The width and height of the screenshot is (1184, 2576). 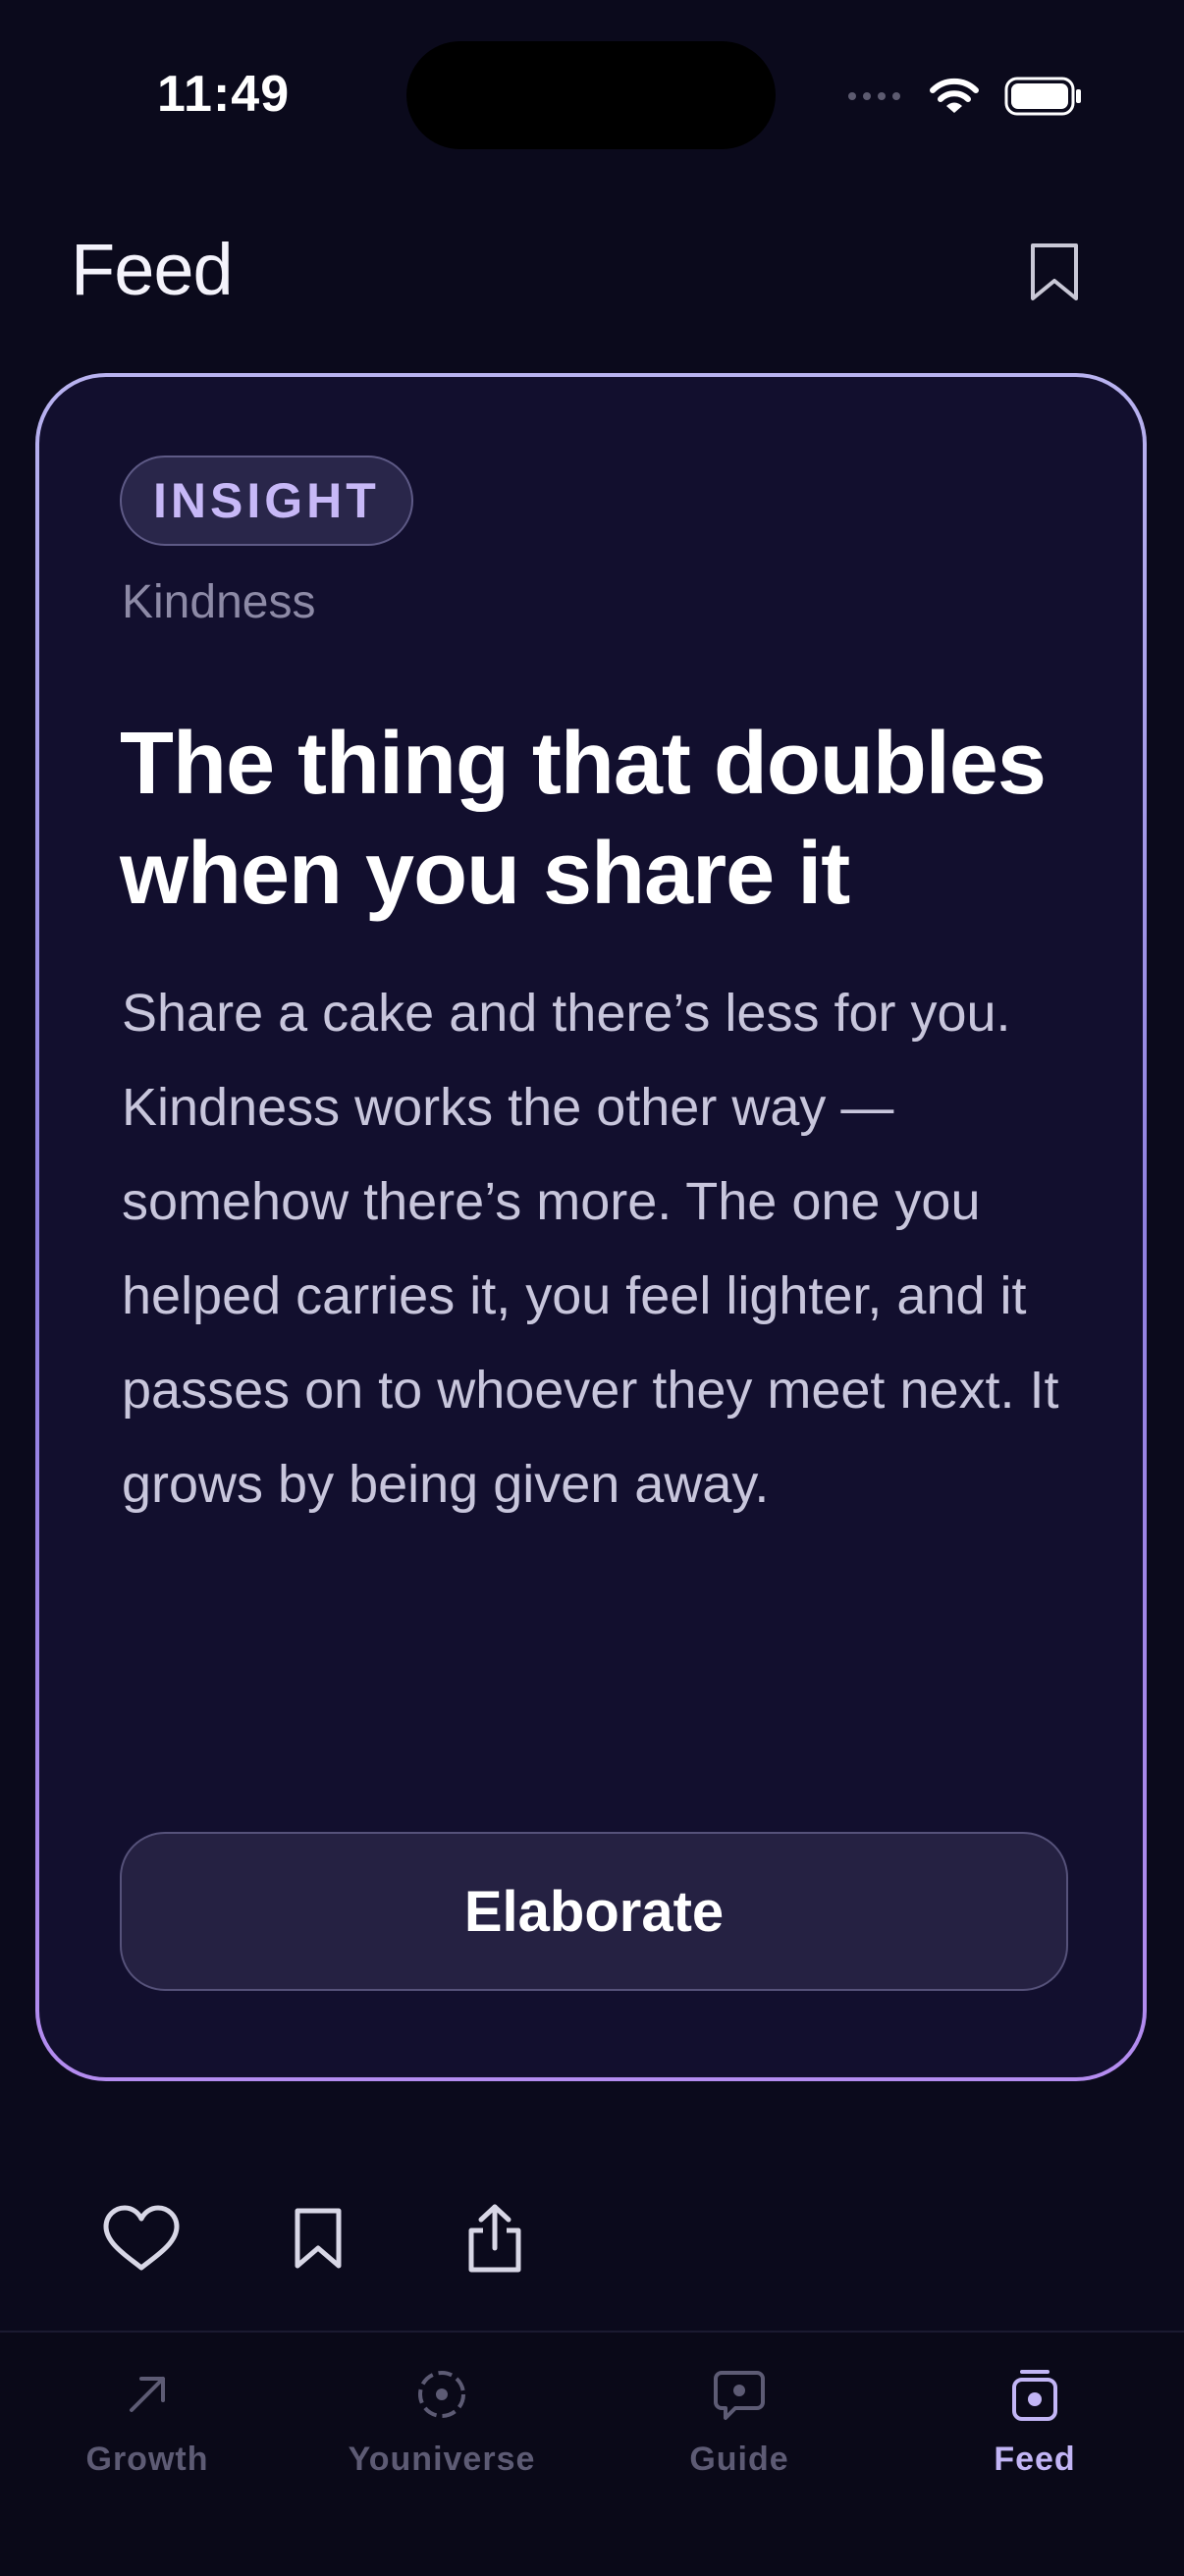 I want to click on card-category: Kindness, so click(x=219, y=602).